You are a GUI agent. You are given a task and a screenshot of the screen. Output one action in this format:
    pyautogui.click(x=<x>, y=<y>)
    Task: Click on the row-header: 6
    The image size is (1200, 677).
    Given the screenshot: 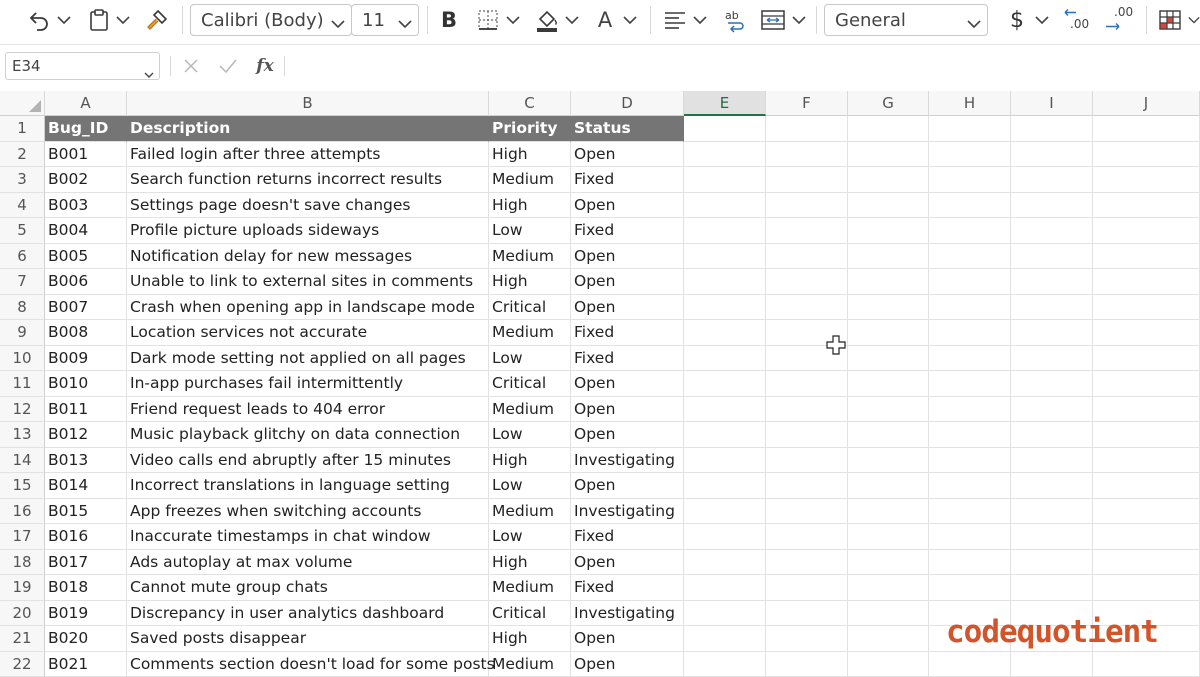 What is the action you would take?
    pyautogui.click(x=22, y=257)
    